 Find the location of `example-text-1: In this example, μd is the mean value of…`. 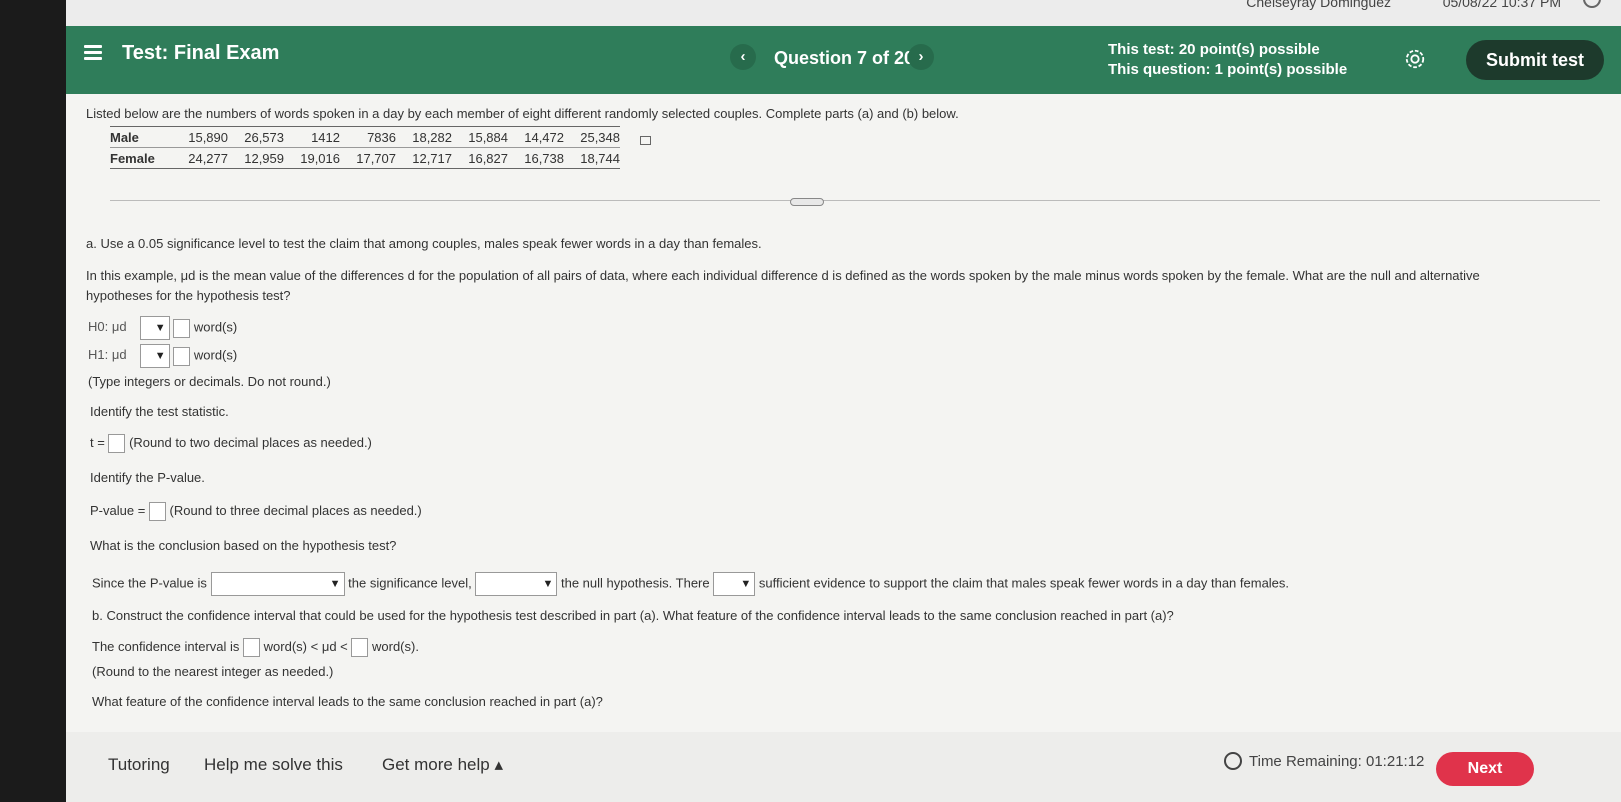

example-text-1: In this example, μd is the mean value of… is located at coordinates (783, 275).